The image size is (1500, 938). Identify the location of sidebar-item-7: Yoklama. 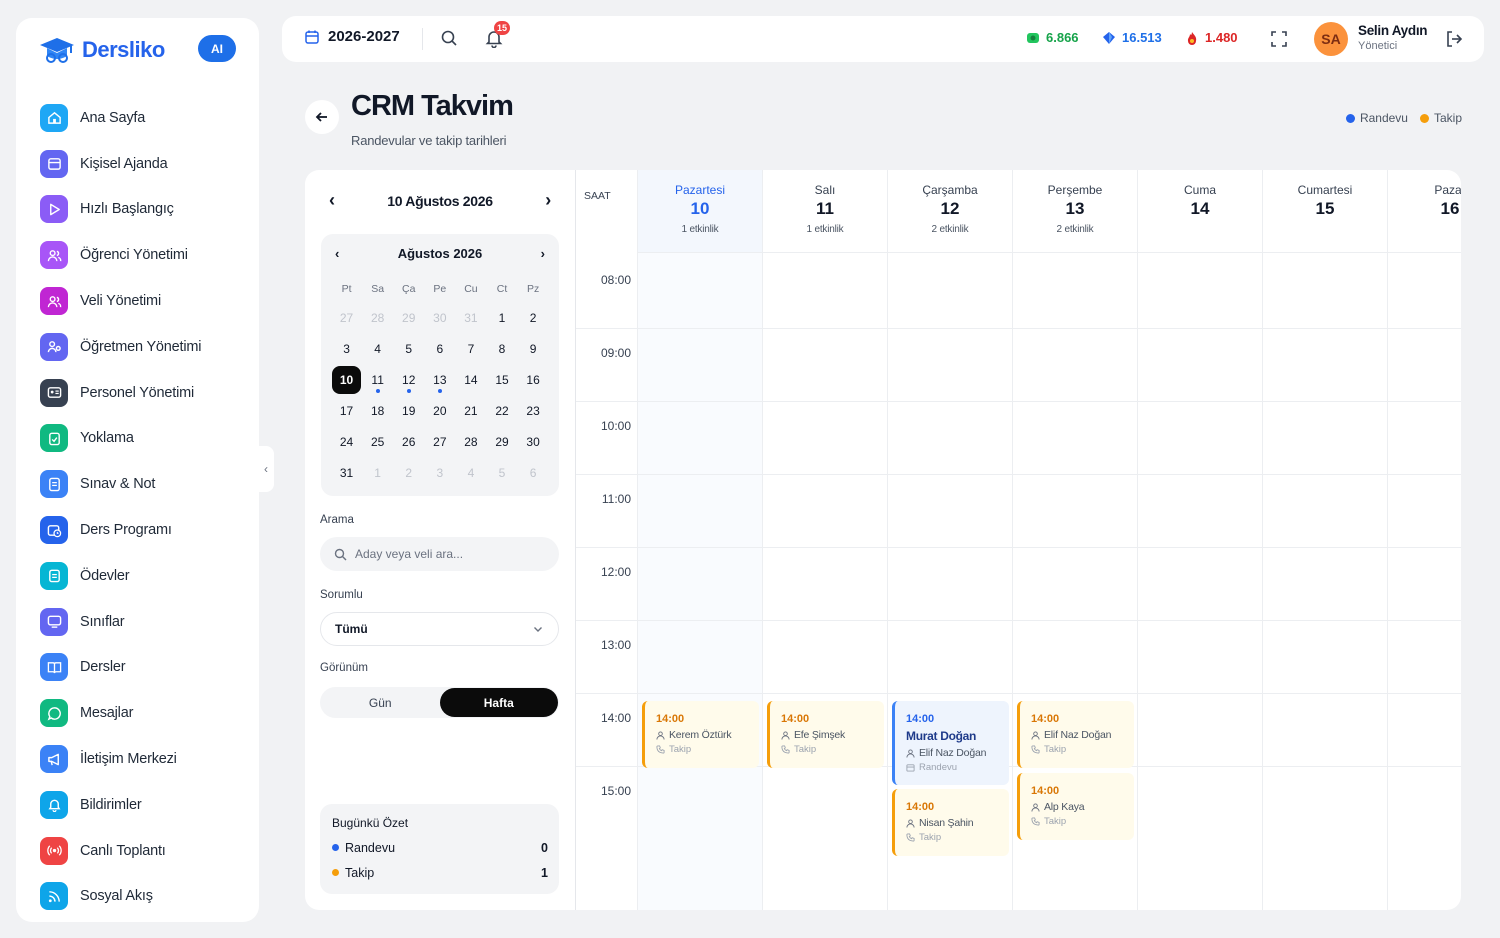
(145, 439).